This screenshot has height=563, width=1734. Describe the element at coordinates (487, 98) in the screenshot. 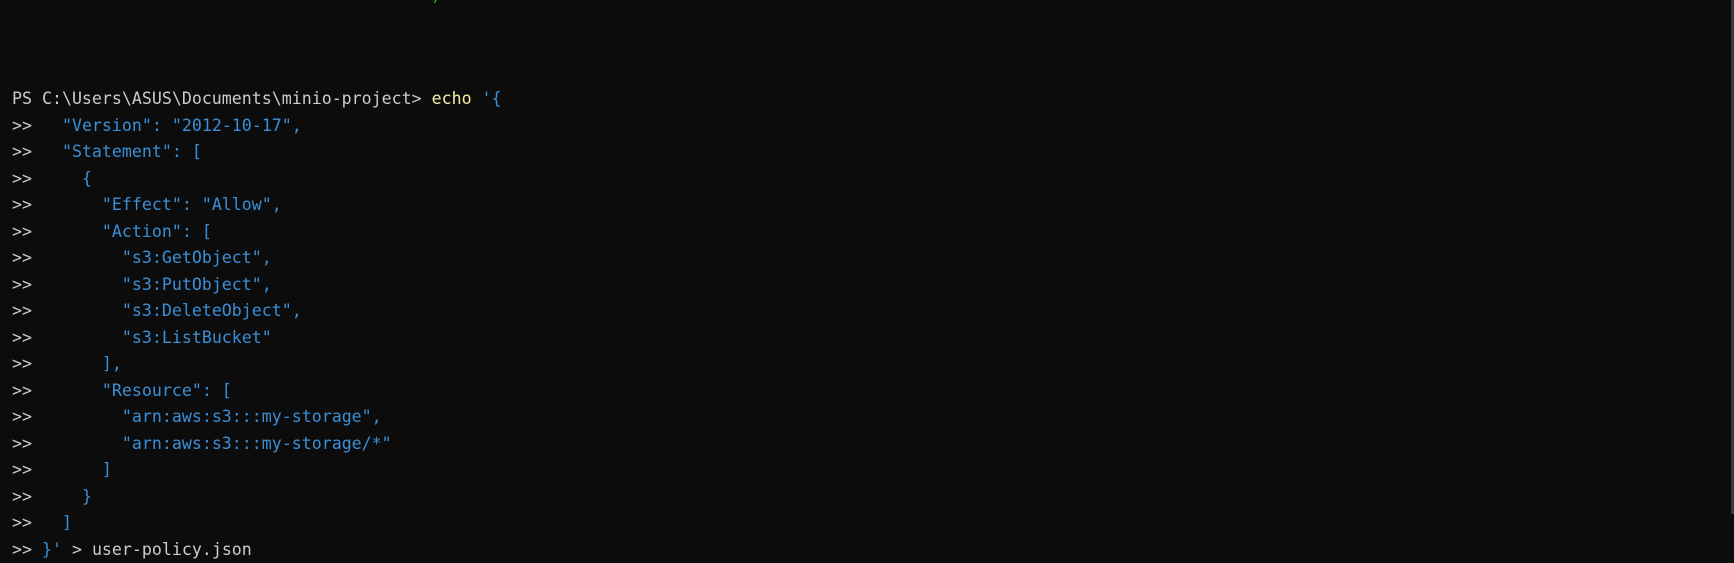

I see `string-literal: '{` at that location.